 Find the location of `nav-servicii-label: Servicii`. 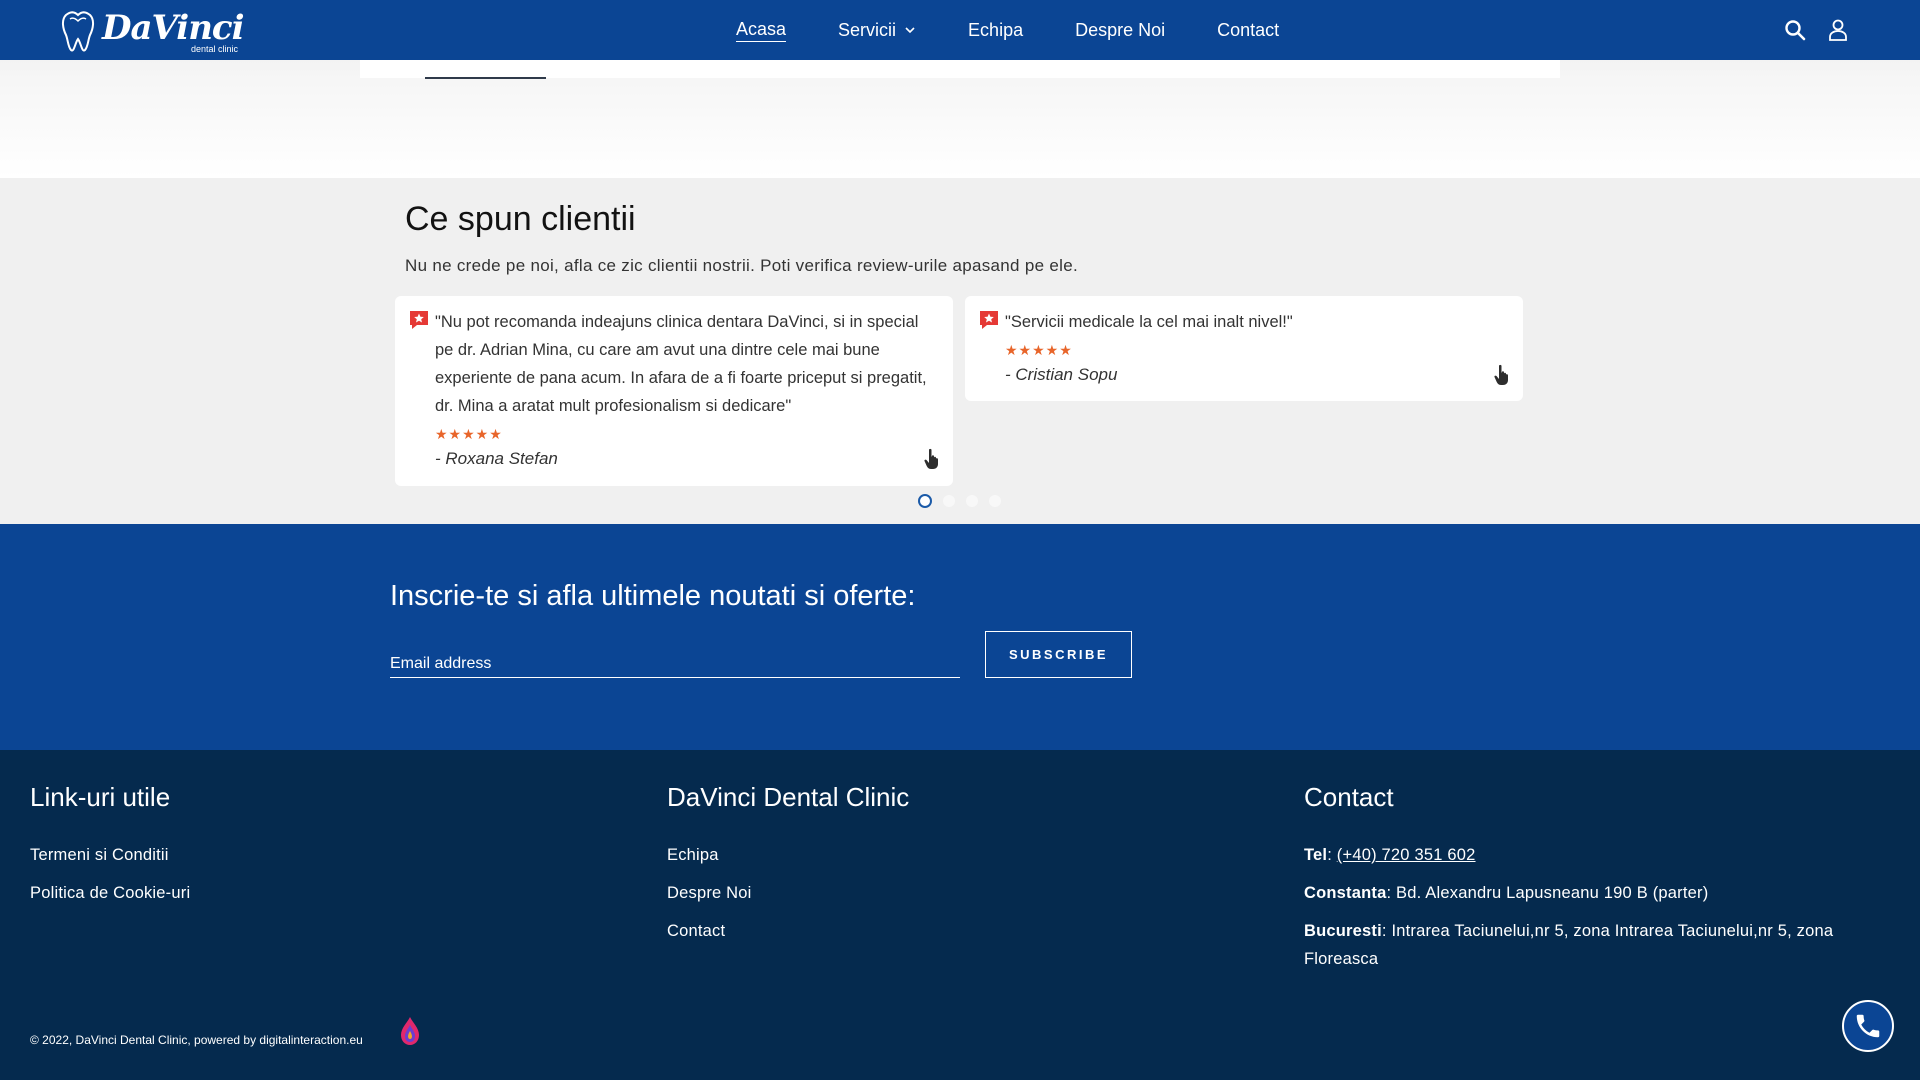

nav-servicii-label: Servicii is located at coordinates (867, 29).